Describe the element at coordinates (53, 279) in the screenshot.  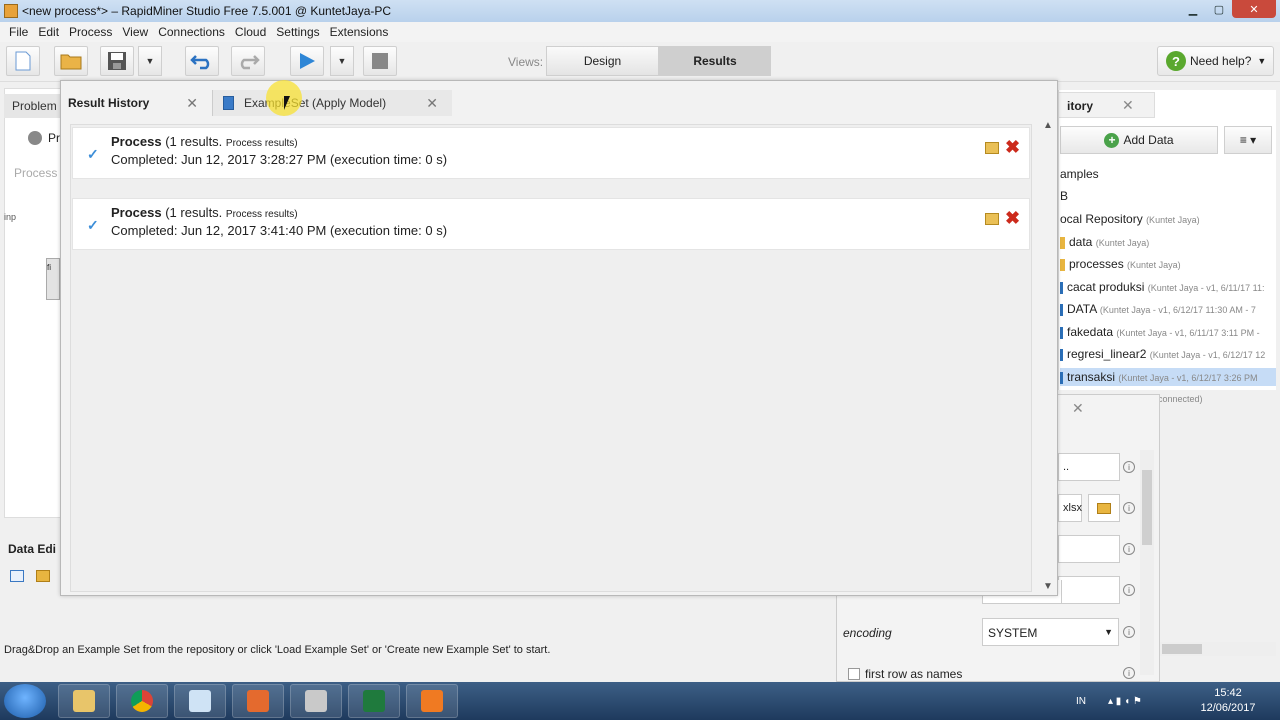
I see `operator-node: fi` at that location.